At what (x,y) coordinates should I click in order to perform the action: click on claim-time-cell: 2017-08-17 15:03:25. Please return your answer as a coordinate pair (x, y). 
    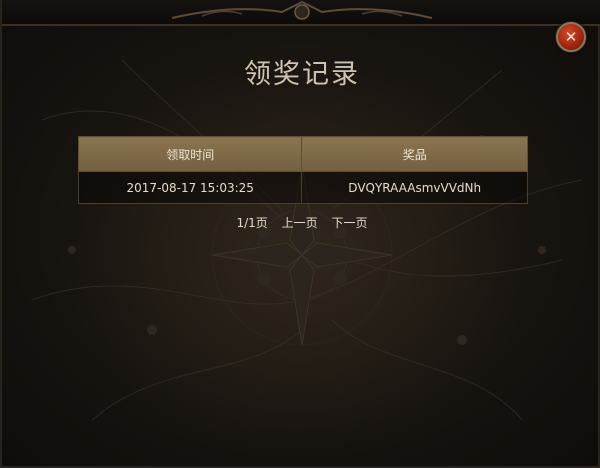
    Looking at the image, I should click on (190, 187).